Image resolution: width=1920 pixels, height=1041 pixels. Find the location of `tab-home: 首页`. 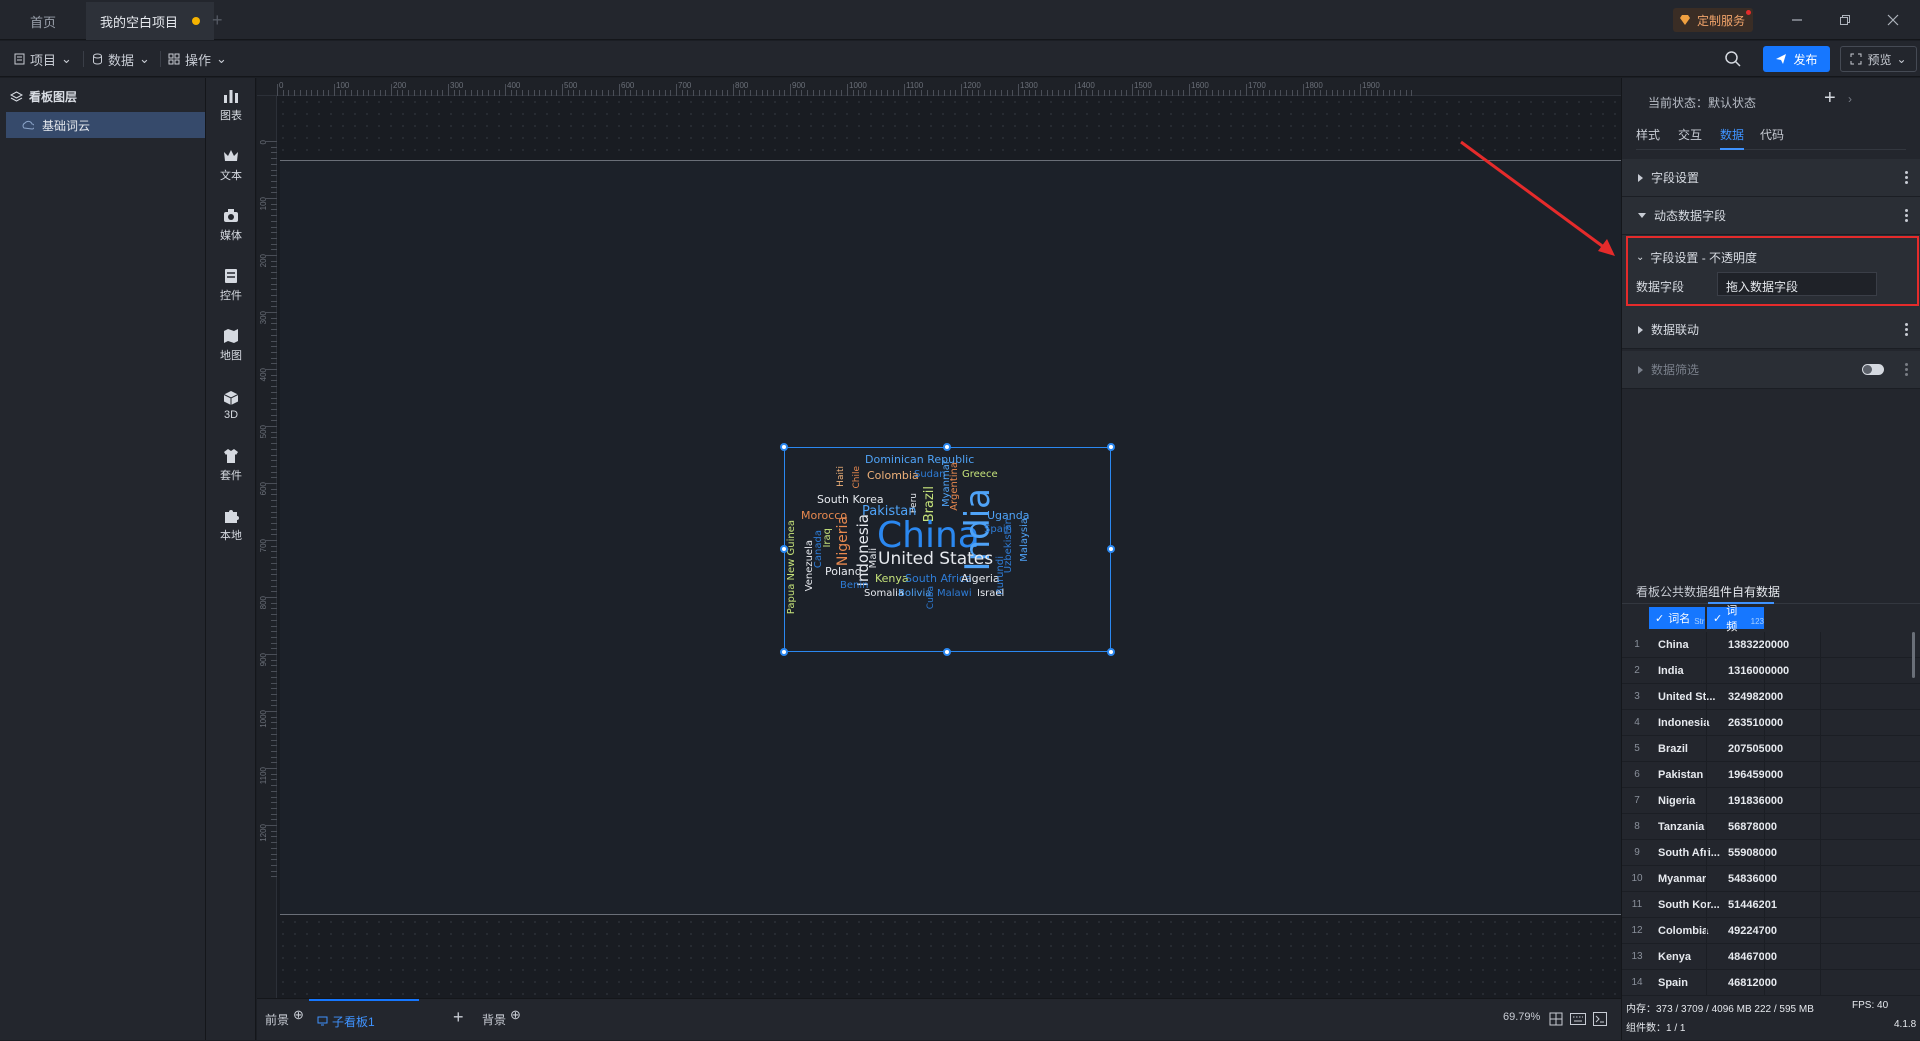

tab-home: 首页 is located at coordinates (43, 21).